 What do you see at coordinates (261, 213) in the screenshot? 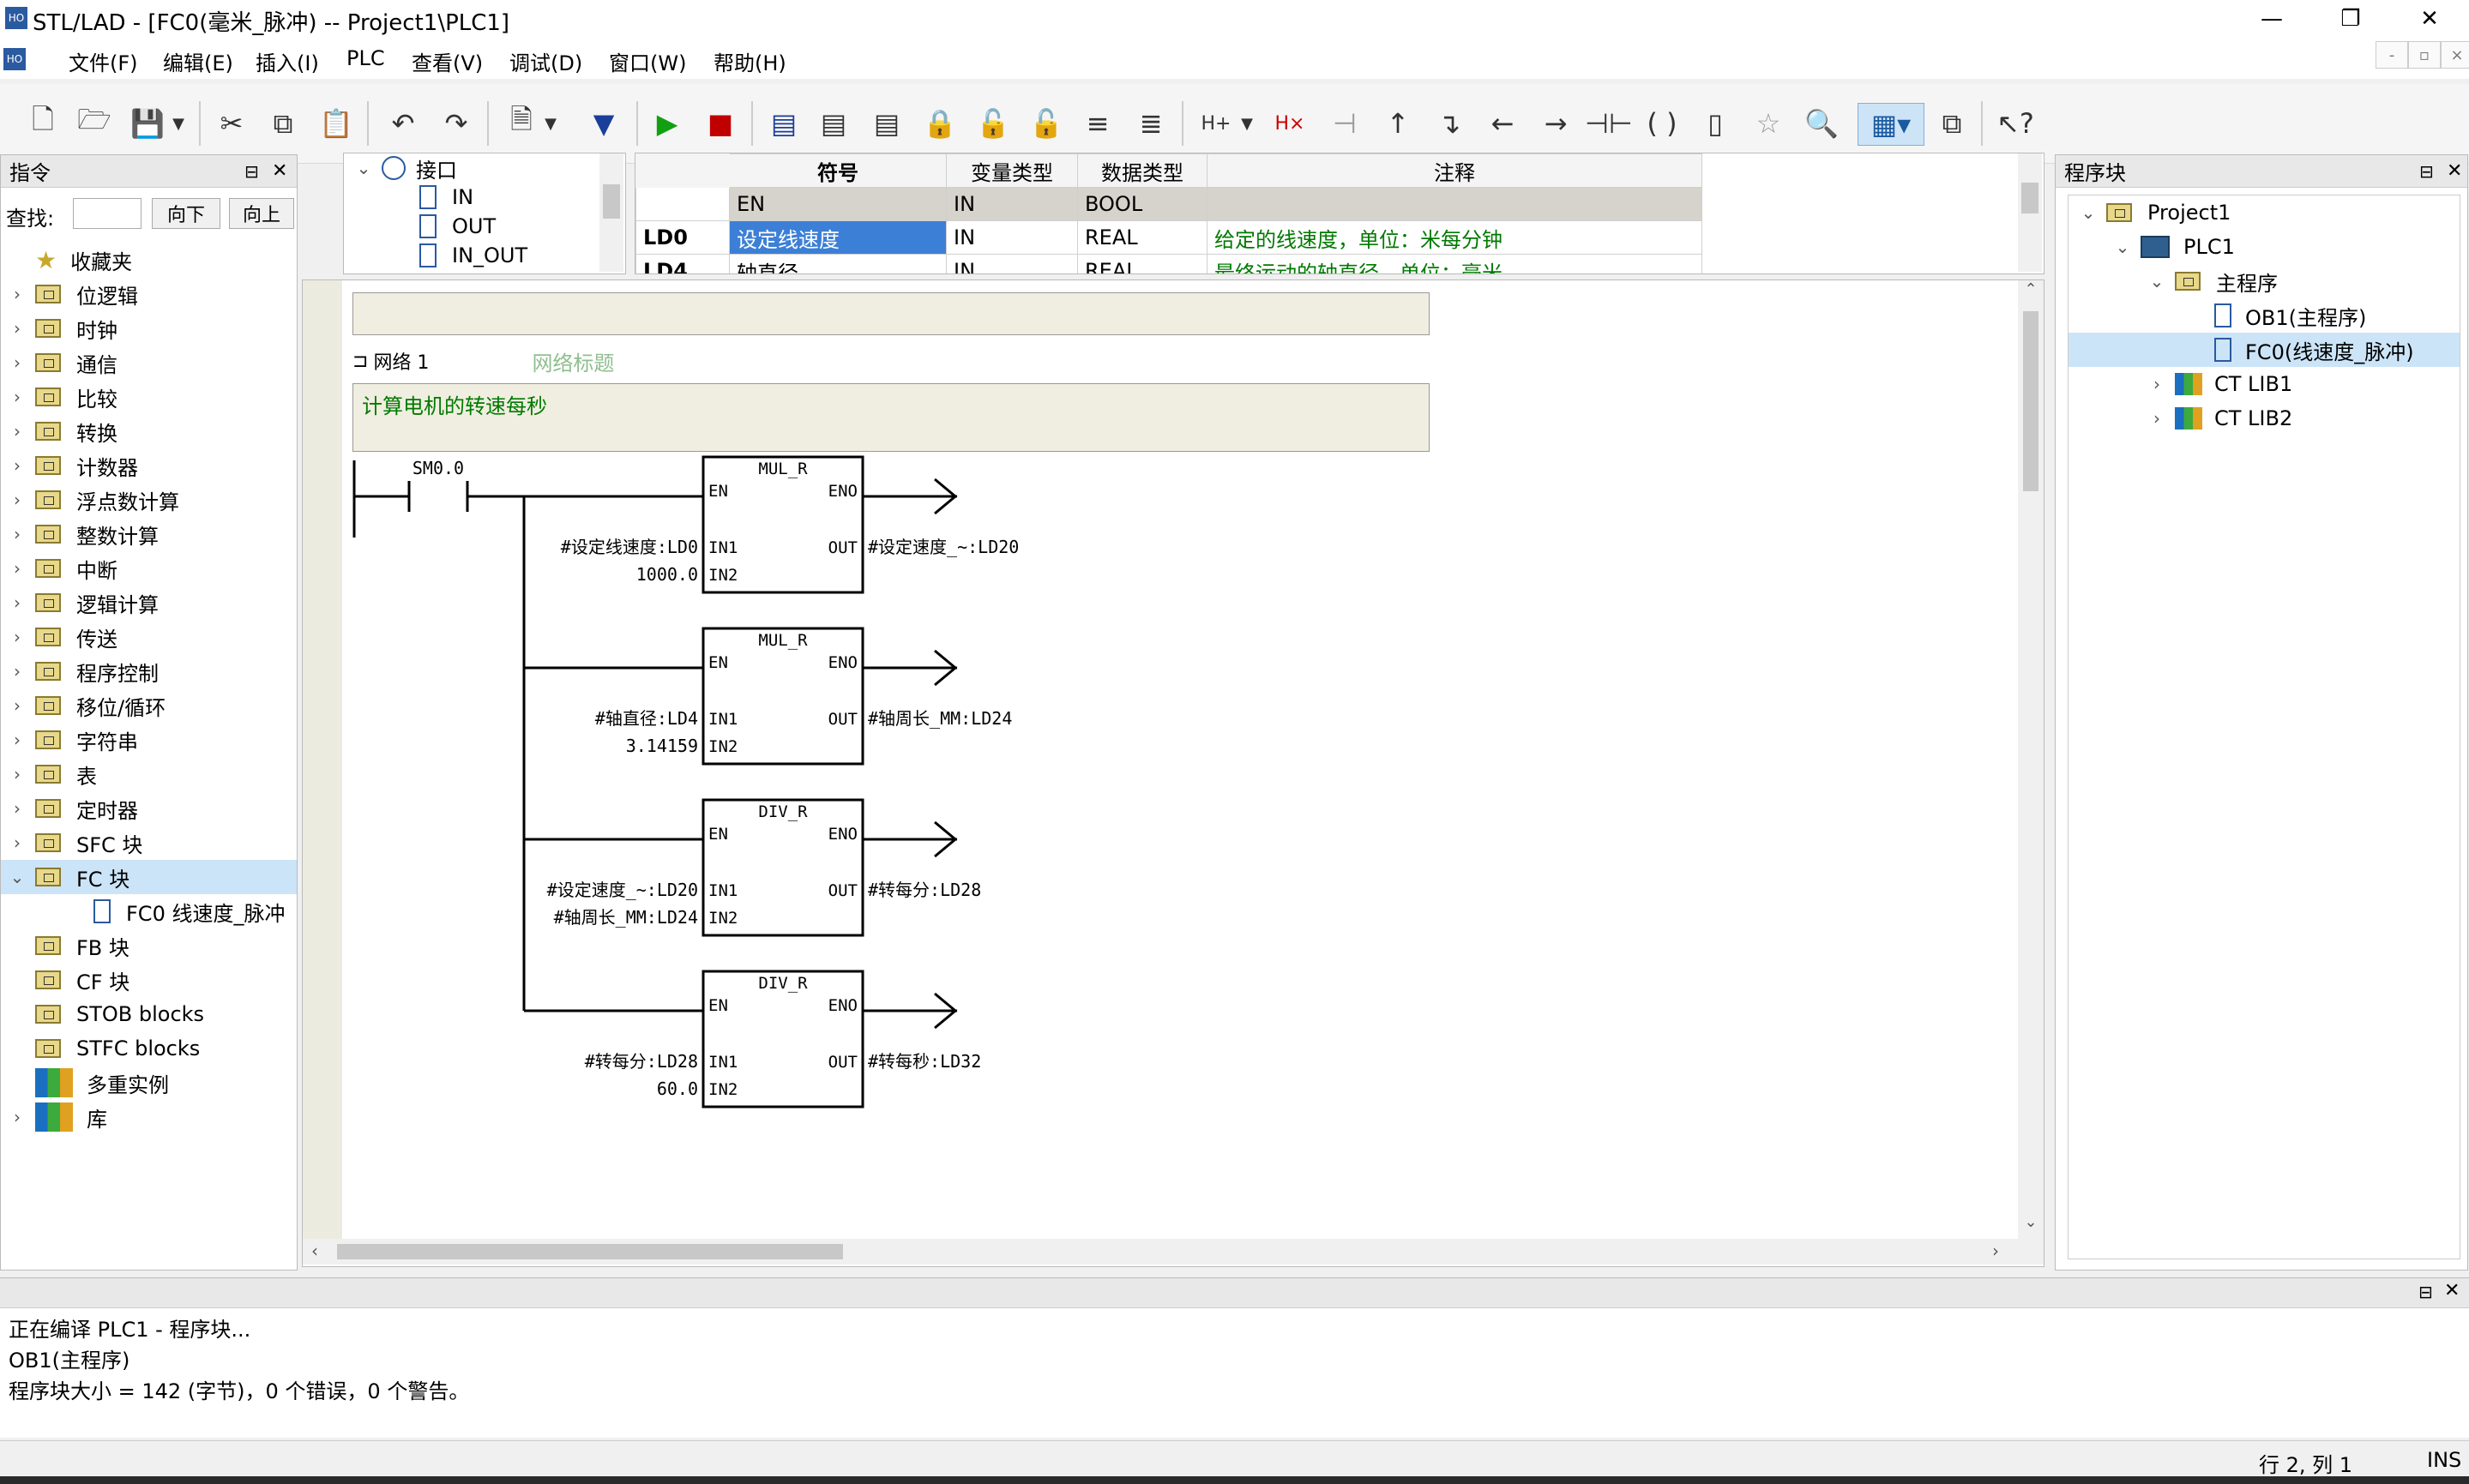
I see `search-up-button: 向上` at bounding box center [261, 213].